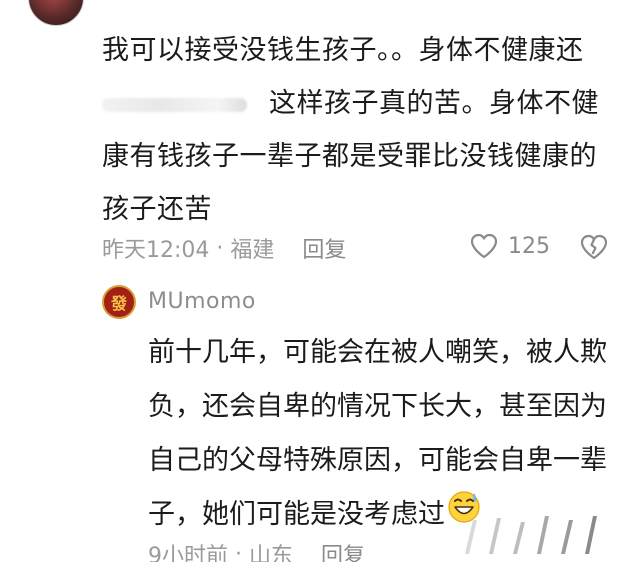 This screenshot has width=640, height=562. I want to click on comment-time: 昨天12:04, so click(156, 250).